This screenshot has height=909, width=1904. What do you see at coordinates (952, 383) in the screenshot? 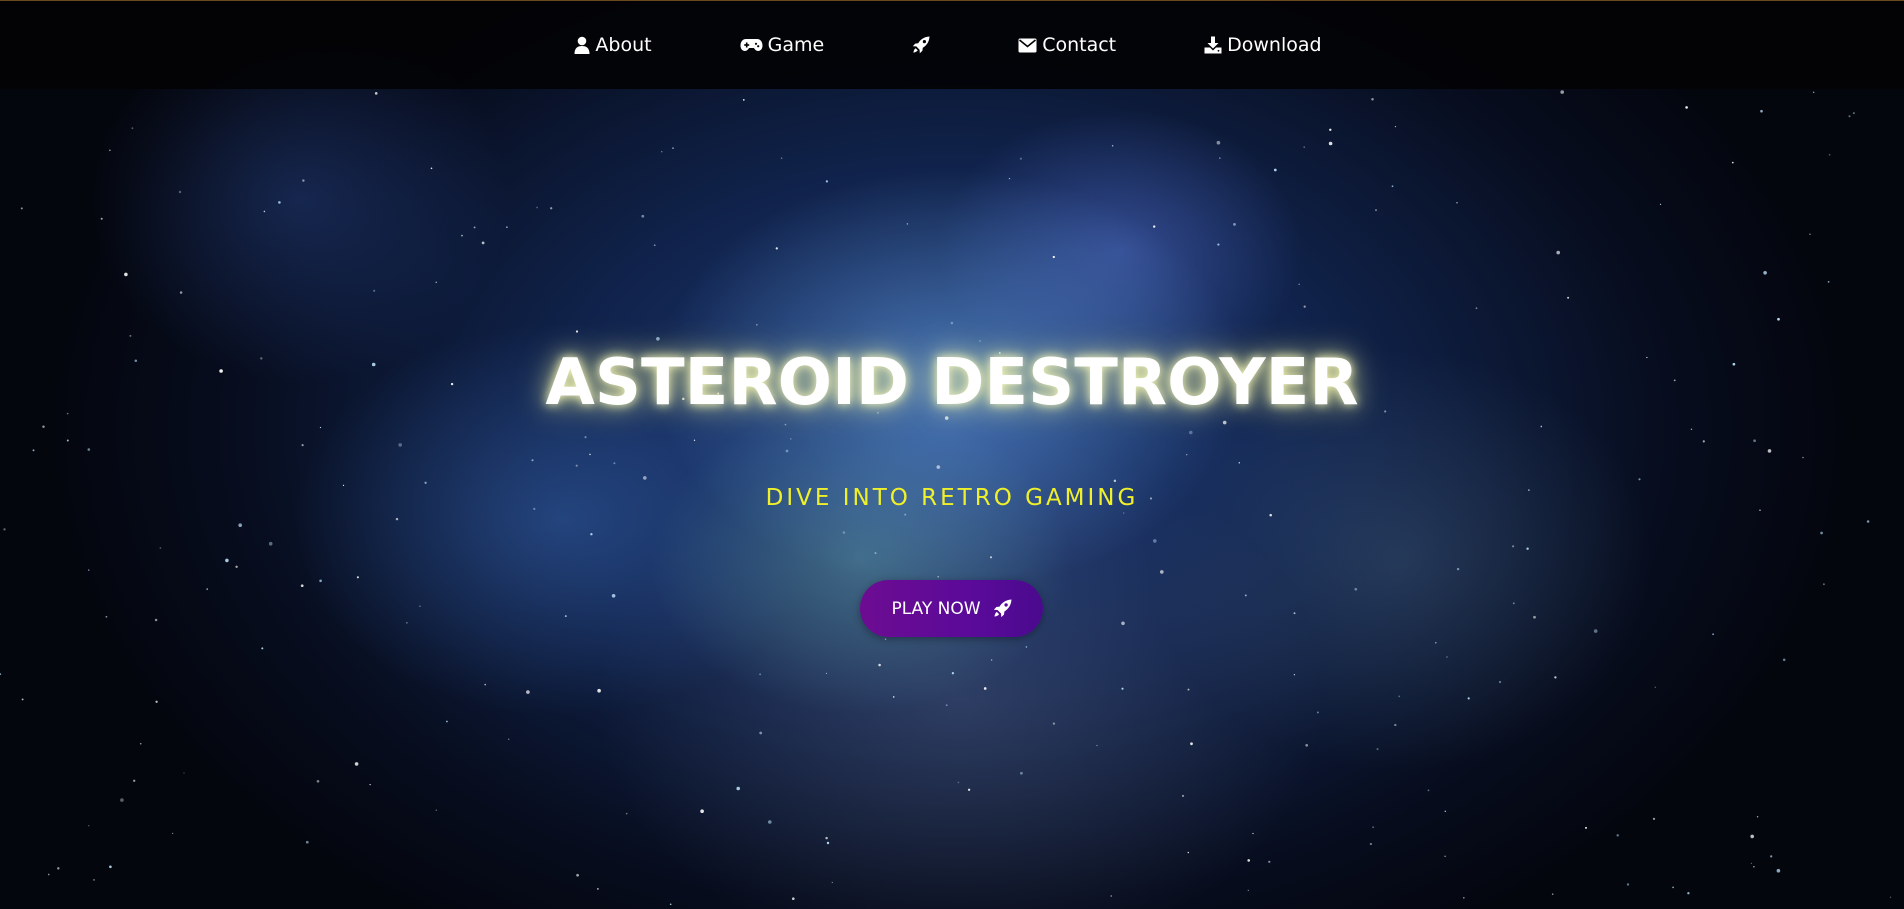
I see `hero-title: ASTEROID DESTROYER` at bounding box center [952, 383].